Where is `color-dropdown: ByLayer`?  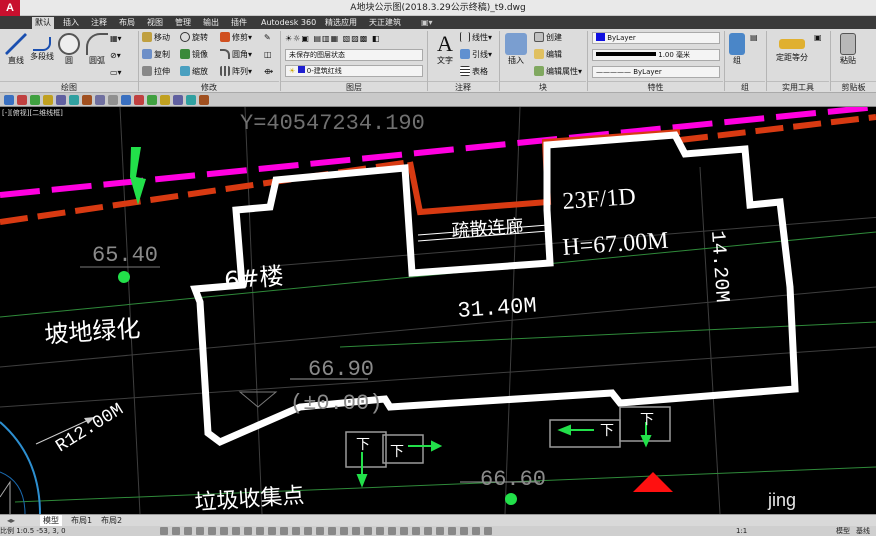 color-dropdown: ByLayer is located at coordinates (656, 38).